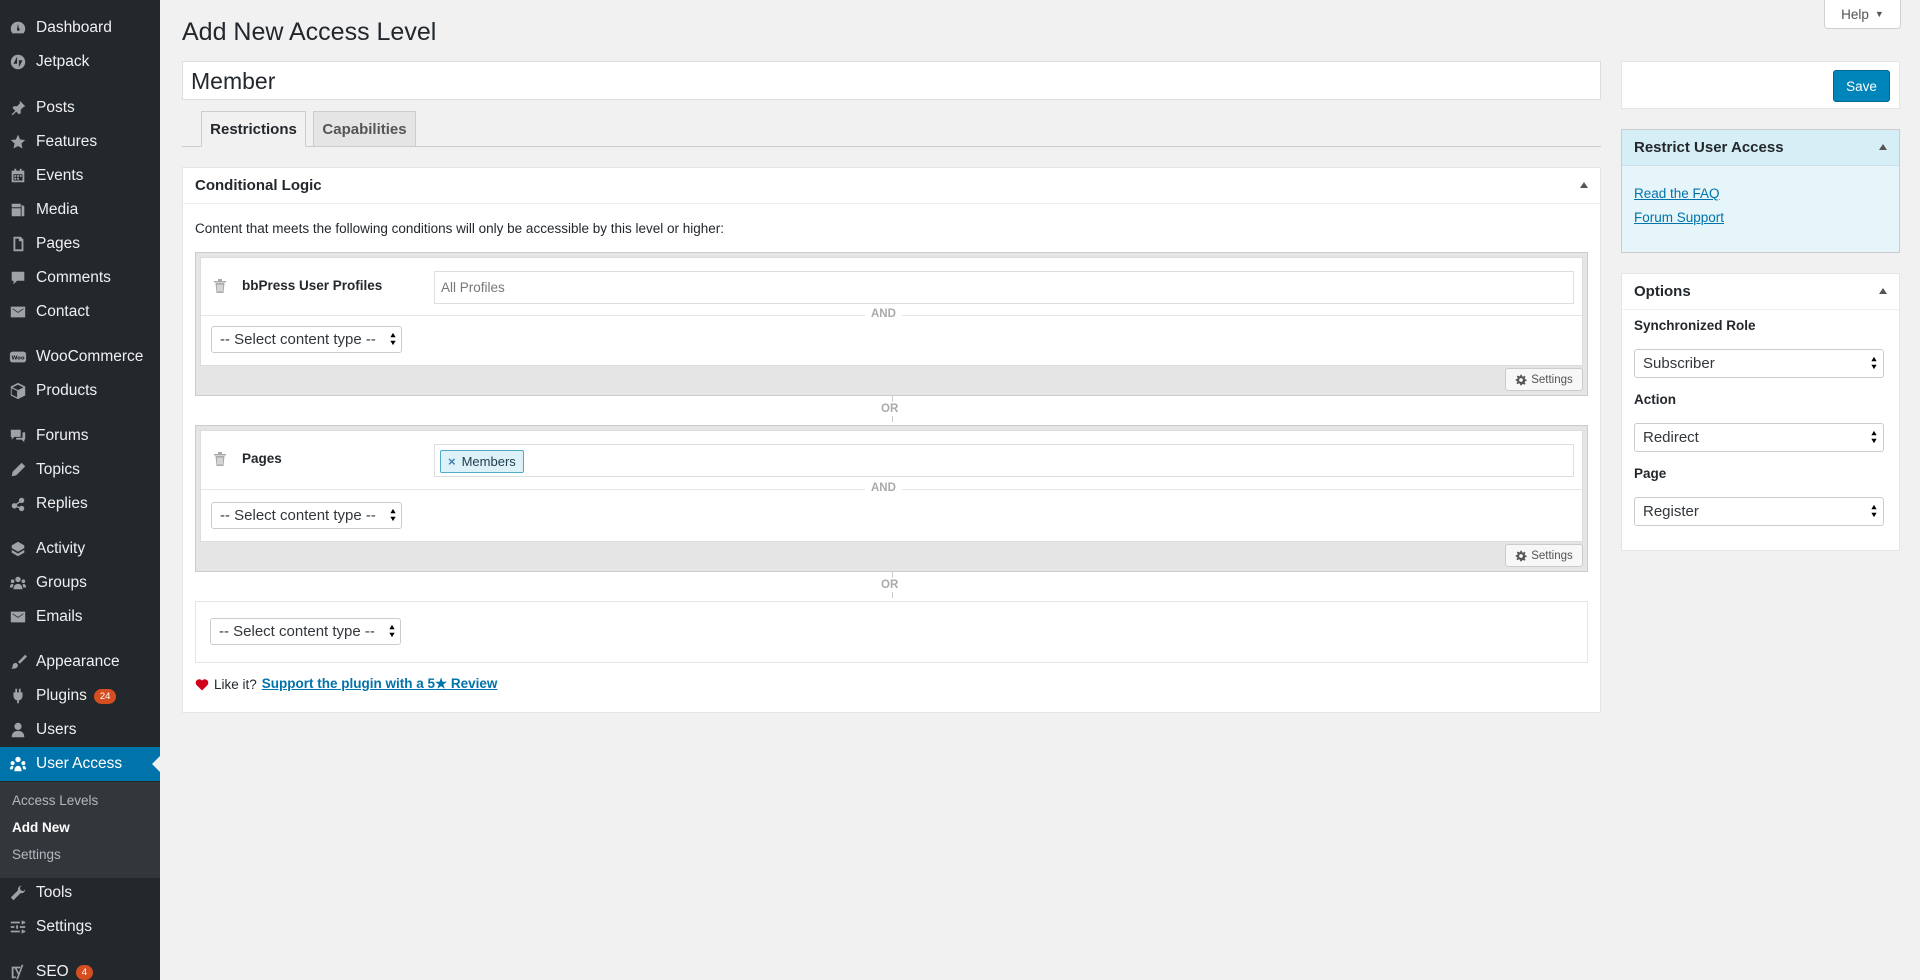  I want to click on sidebar-item-features: Features, so click(80, 142).